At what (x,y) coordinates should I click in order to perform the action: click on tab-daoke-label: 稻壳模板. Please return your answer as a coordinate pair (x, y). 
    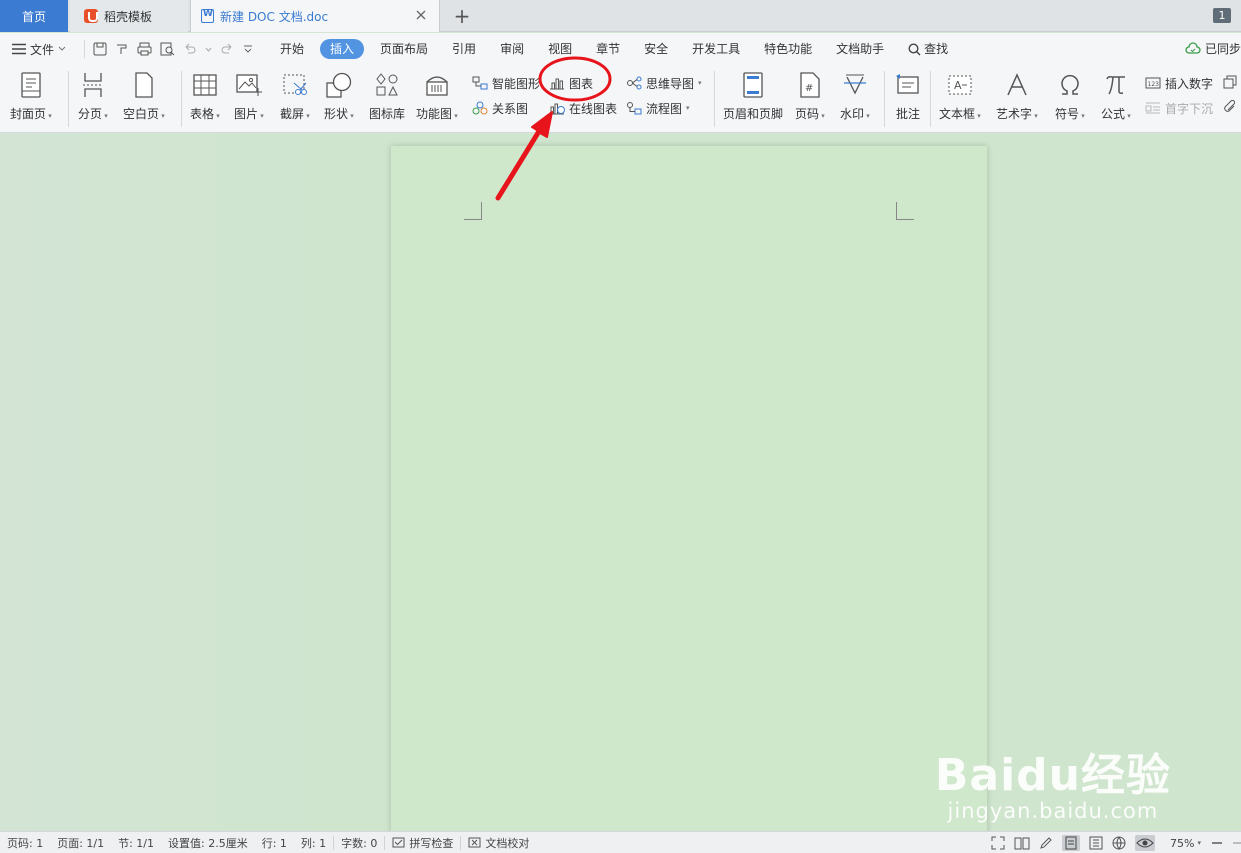
    Looking at the image, I should click on (128, 16).